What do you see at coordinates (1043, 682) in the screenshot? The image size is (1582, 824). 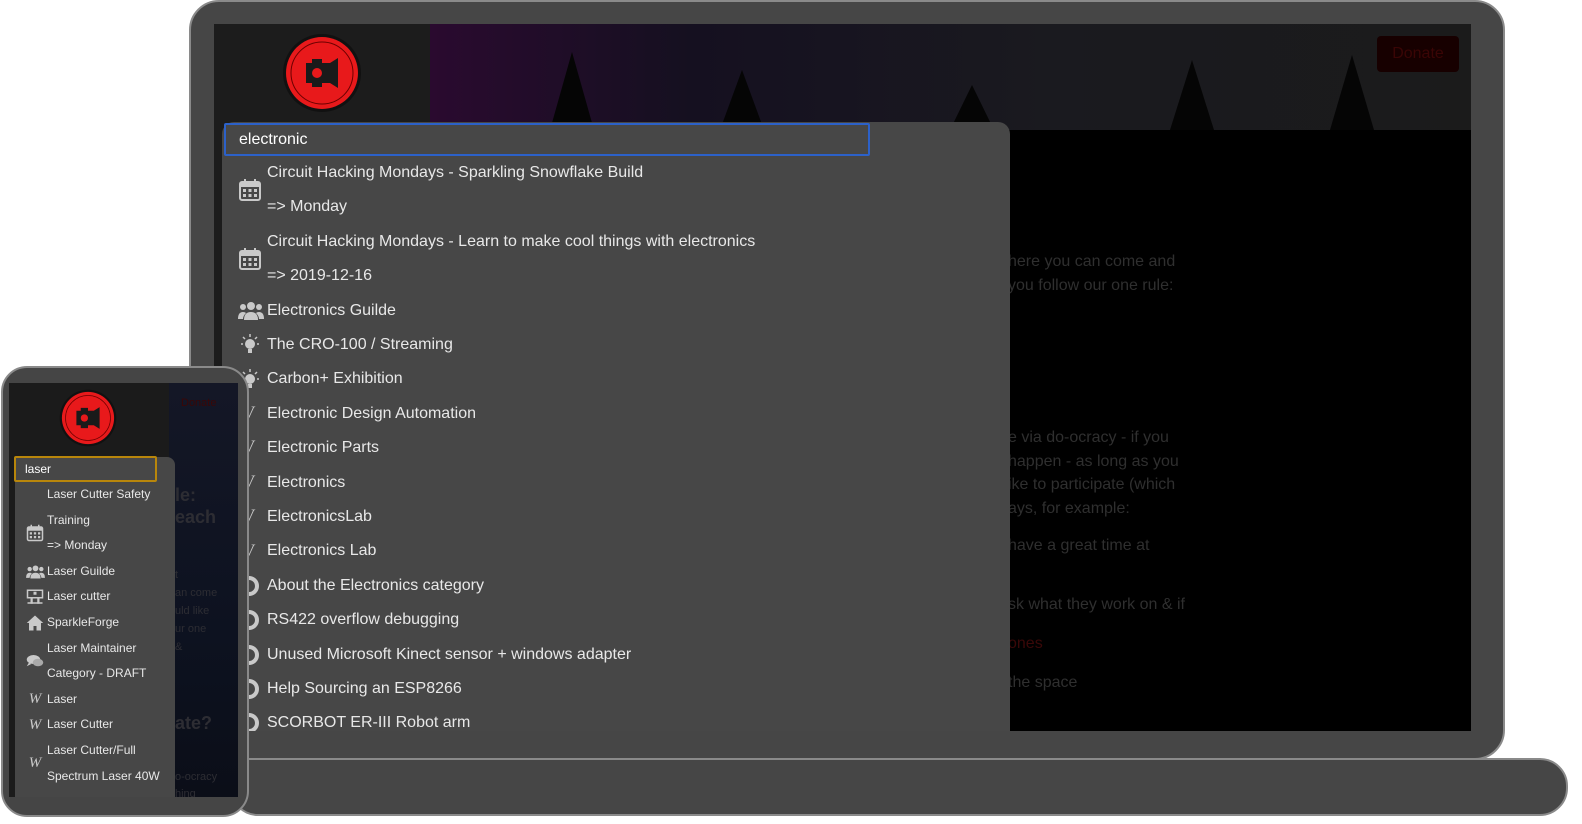 I see `background-text: the space` at bounding box center [1043, 682].